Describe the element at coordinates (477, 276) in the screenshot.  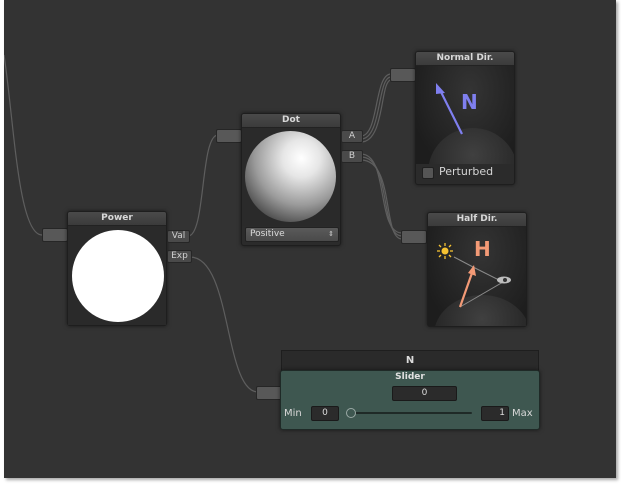
I see `half-dir-preview: H` at that location.